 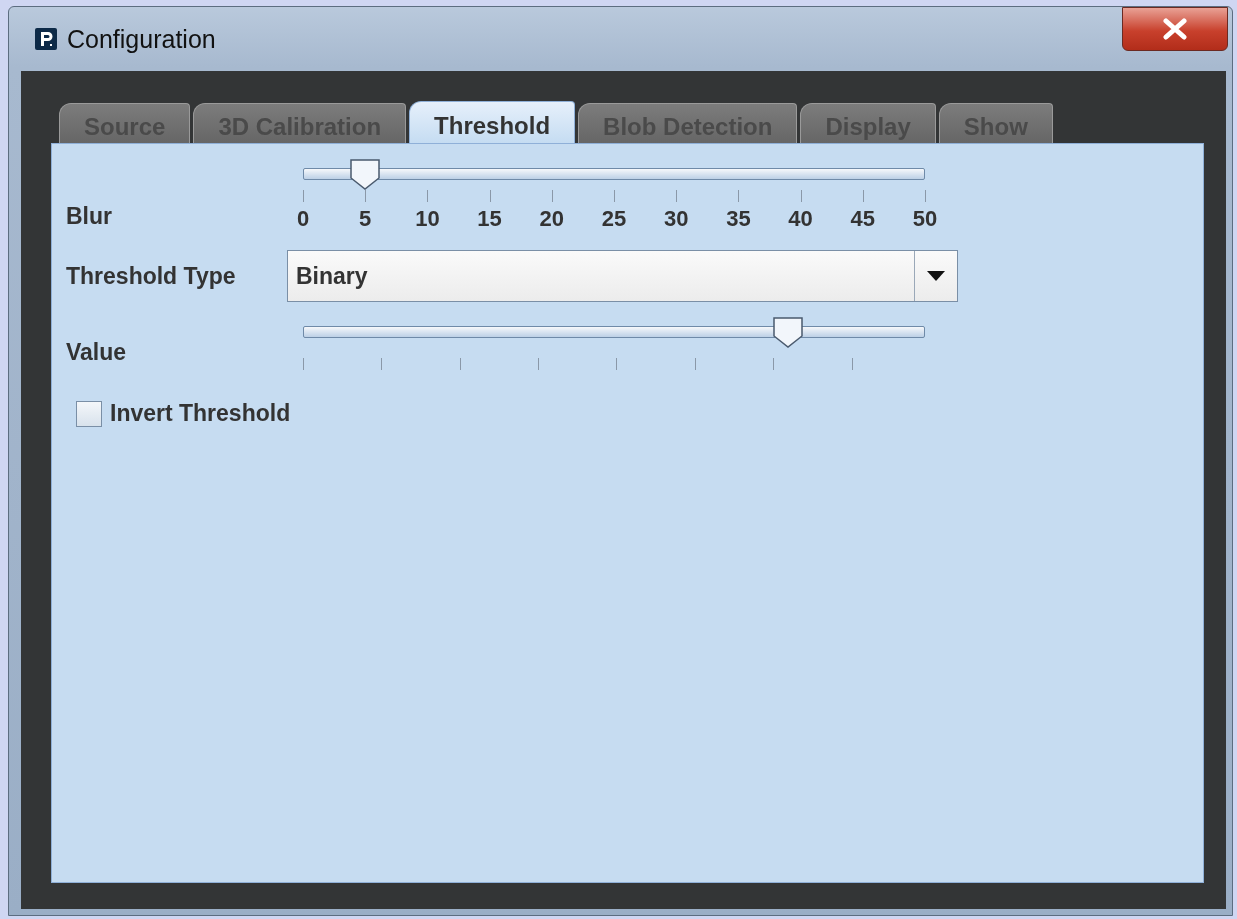 I want to click on close-button, so click(x=1175, y=29).